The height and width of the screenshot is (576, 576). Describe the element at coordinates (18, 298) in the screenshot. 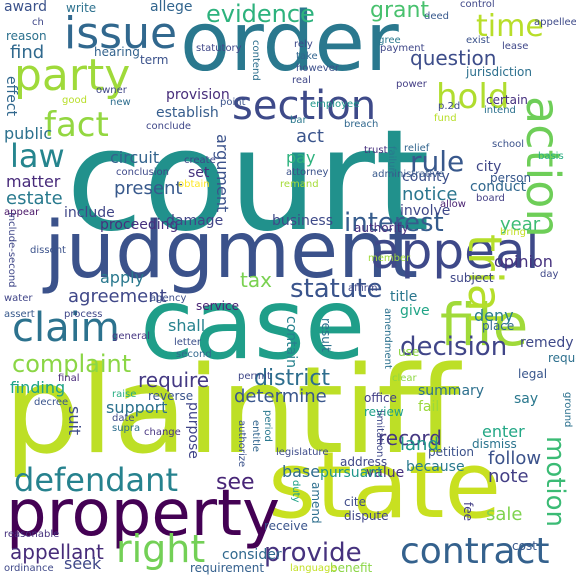

I see `word-agency: water` at that location.